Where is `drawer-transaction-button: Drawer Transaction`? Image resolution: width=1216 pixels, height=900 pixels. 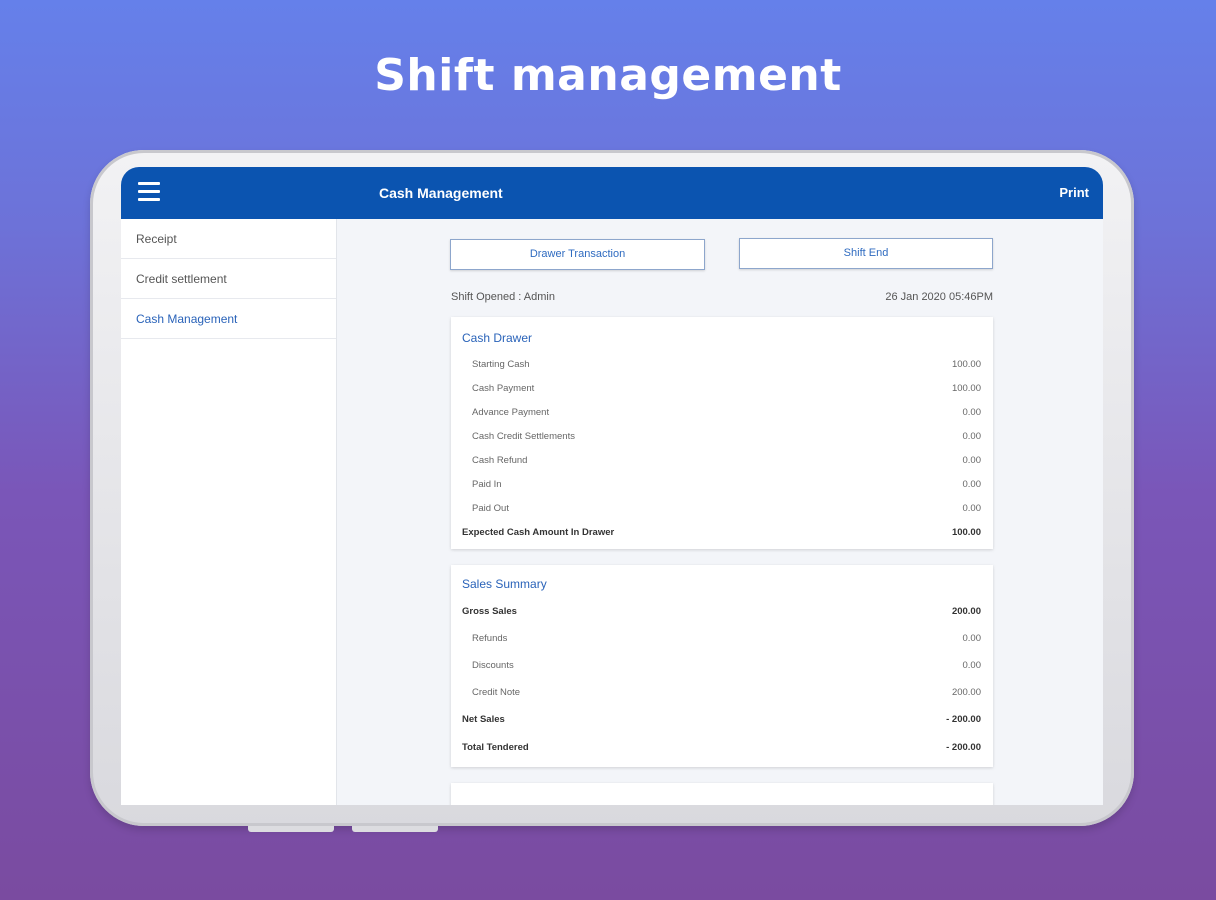 drawer-transaction-button: Drawer Transaction is located at coordinates (577, 254).